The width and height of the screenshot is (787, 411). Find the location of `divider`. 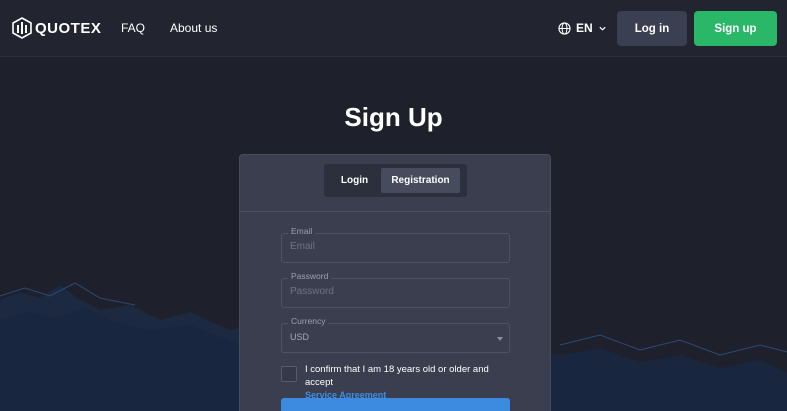

divider is located at coordinates (395, 211).